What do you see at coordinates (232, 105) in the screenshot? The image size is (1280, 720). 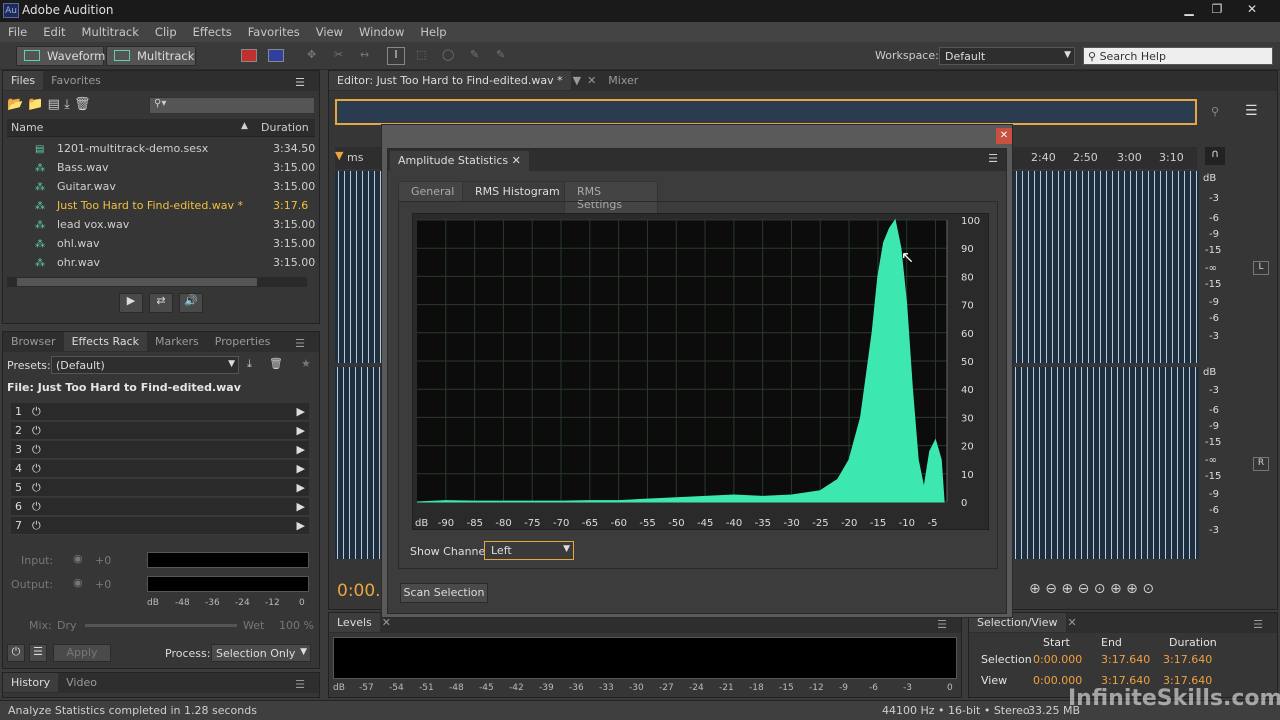 I see `file-search-input: ⚲▾` at bounding box center [232, 105].